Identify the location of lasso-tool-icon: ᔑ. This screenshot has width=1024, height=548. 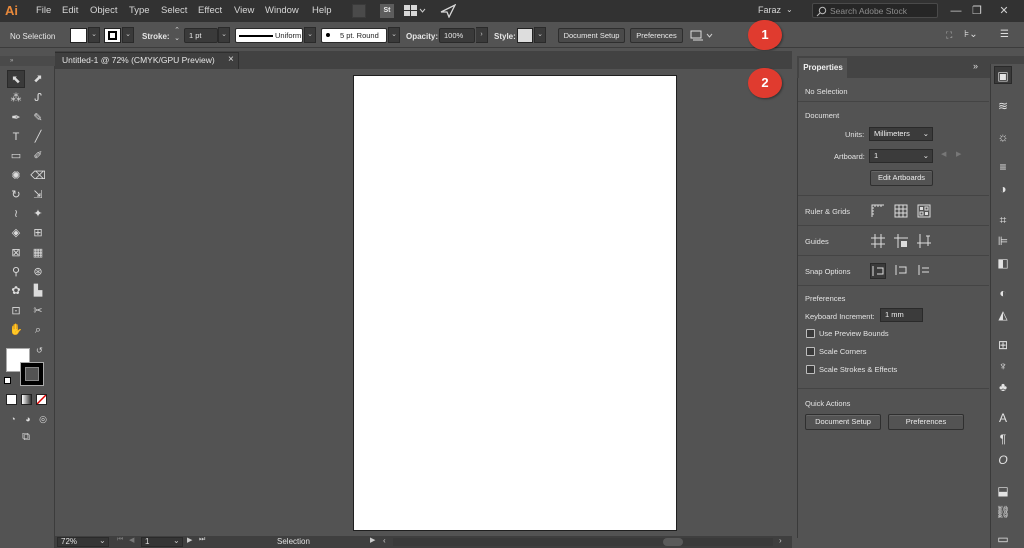
(38, 98).